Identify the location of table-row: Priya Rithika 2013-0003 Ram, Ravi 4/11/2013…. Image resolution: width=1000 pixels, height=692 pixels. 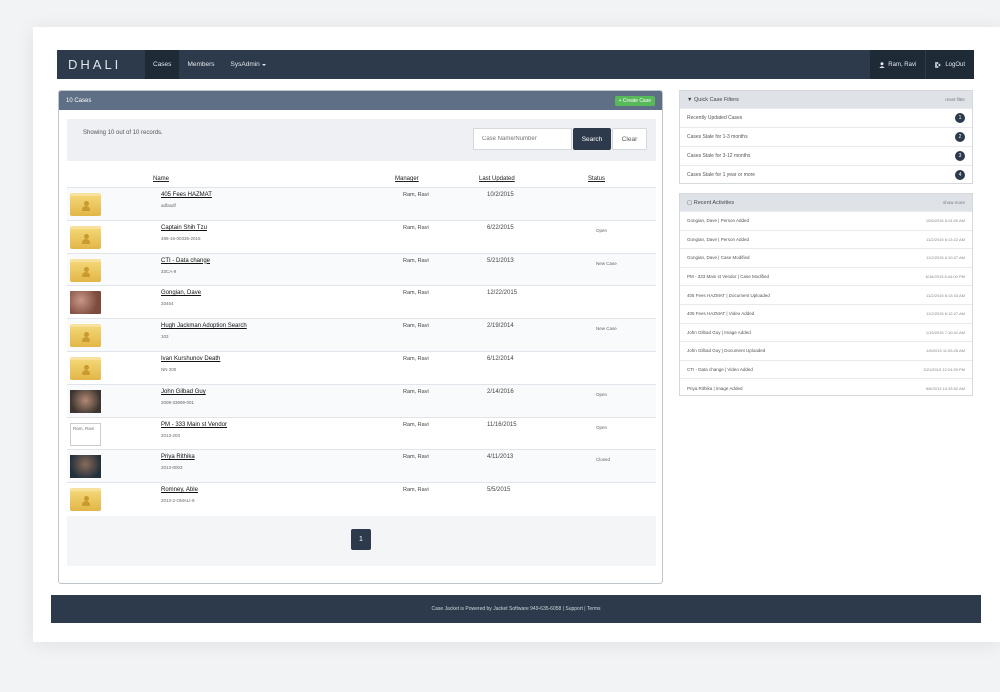
(361, 466).